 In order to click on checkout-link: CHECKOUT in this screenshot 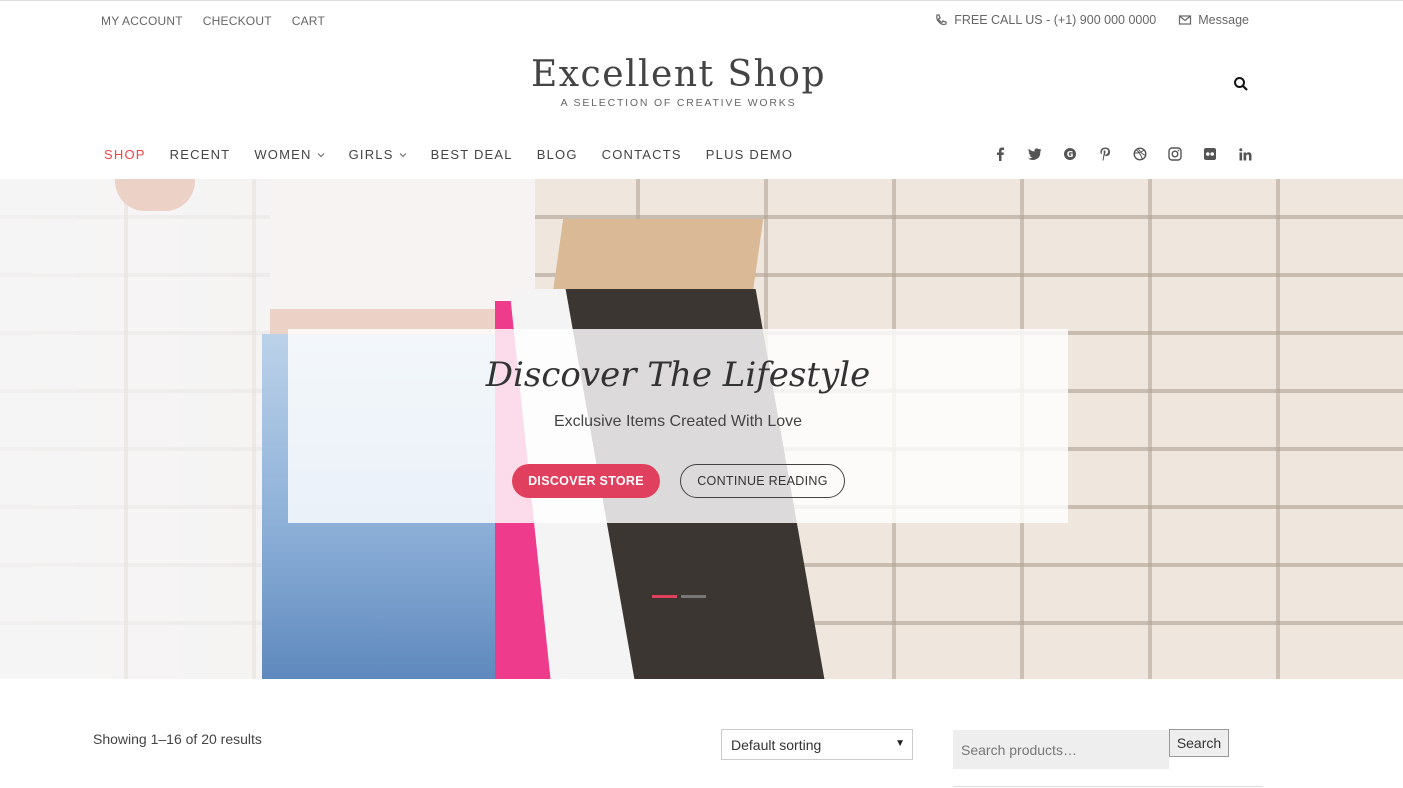, I will do `click(237, 21)`.